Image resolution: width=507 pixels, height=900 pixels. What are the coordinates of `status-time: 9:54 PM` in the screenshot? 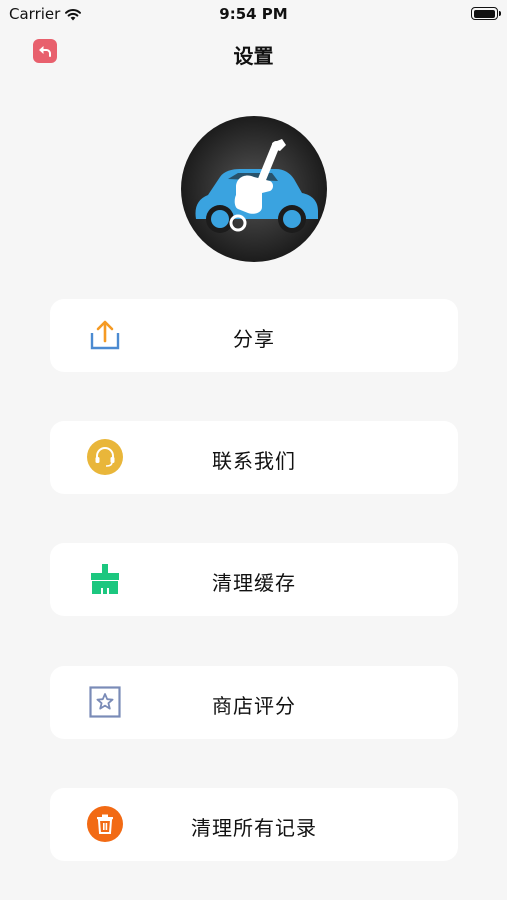 It's located at (253, 14).